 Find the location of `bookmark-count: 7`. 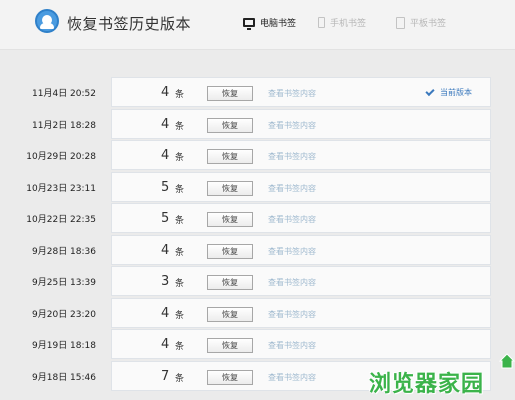

bookmark-count: 7 is located at coordinates (165, 376).